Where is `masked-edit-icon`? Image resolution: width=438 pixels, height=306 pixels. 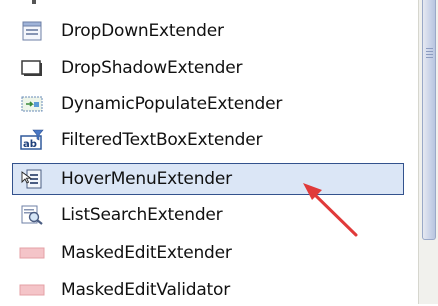 masked-edit-icon is located at coordinates (32, 253).